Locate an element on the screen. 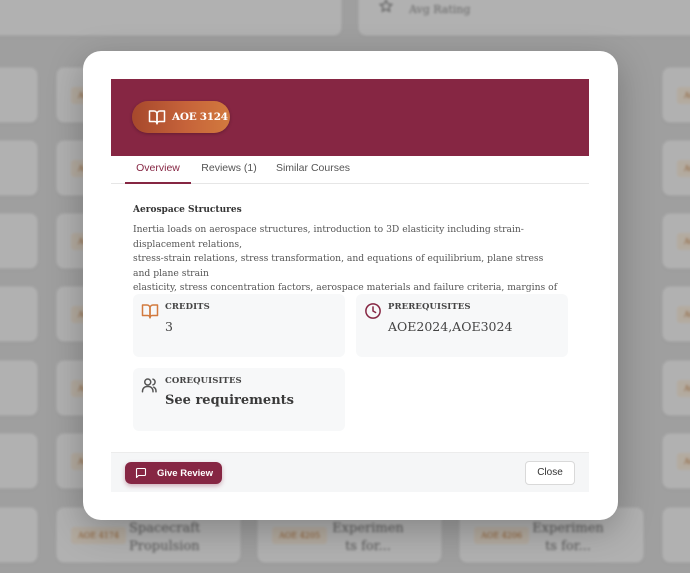 Image resolution: width=690 pixels, height=573 pixels. modal-header: AOE 3124 is located at coordinates (350, 117).